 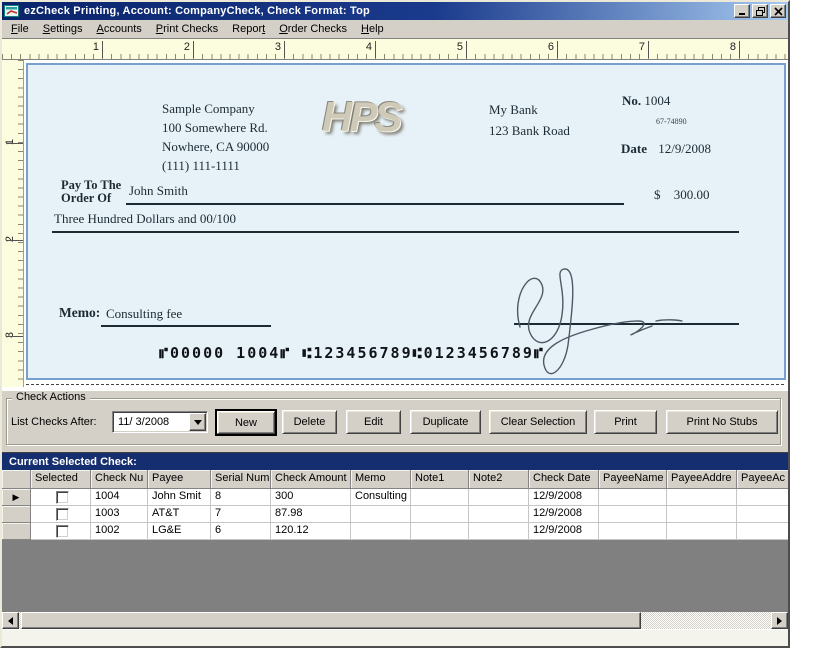 What do you see at coordinates (564, 479) in the screenshot?
I see `column-header-check-date: Check Date` at bounding box center [564, 479].